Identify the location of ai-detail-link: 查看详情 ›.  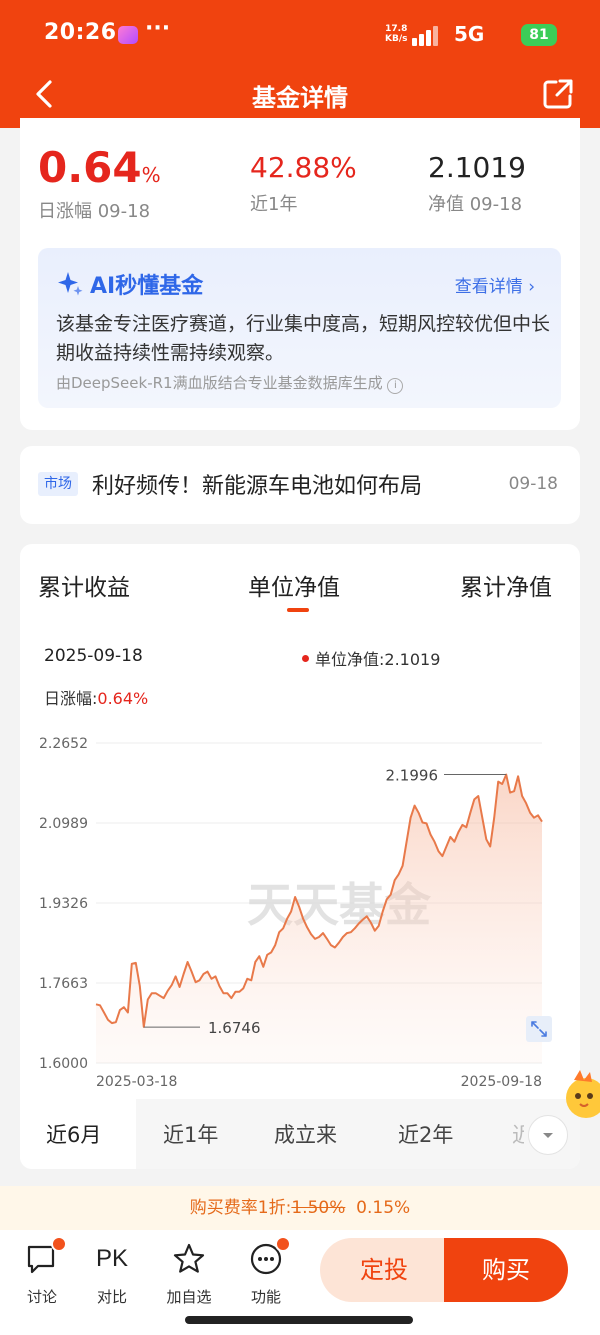
(495, 284).